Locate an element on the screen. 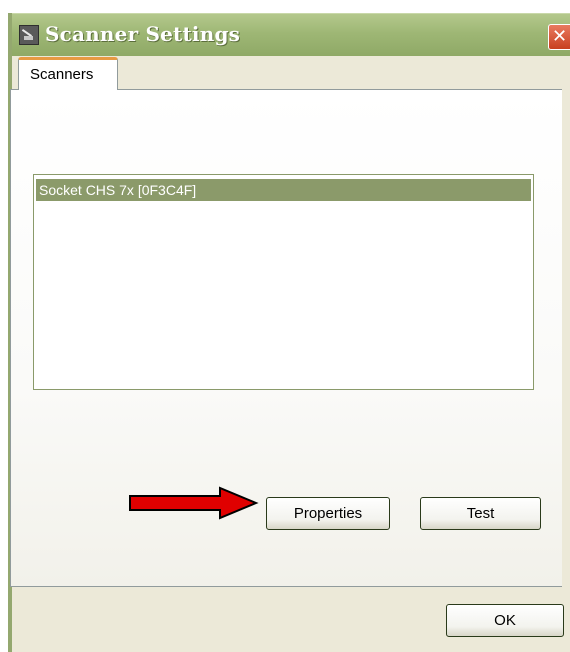 Image resolution: width=570 pixels, height=652 pixels. properties-button: Properties is located at coordinates (328, 513).